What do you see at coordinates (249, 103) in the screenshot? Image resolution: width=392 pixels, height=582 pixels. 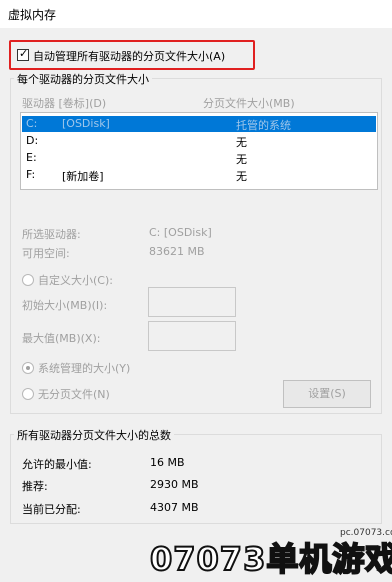 I see `size-column-header: 分页文件大小(MB)` at bounding box center [249, 103].